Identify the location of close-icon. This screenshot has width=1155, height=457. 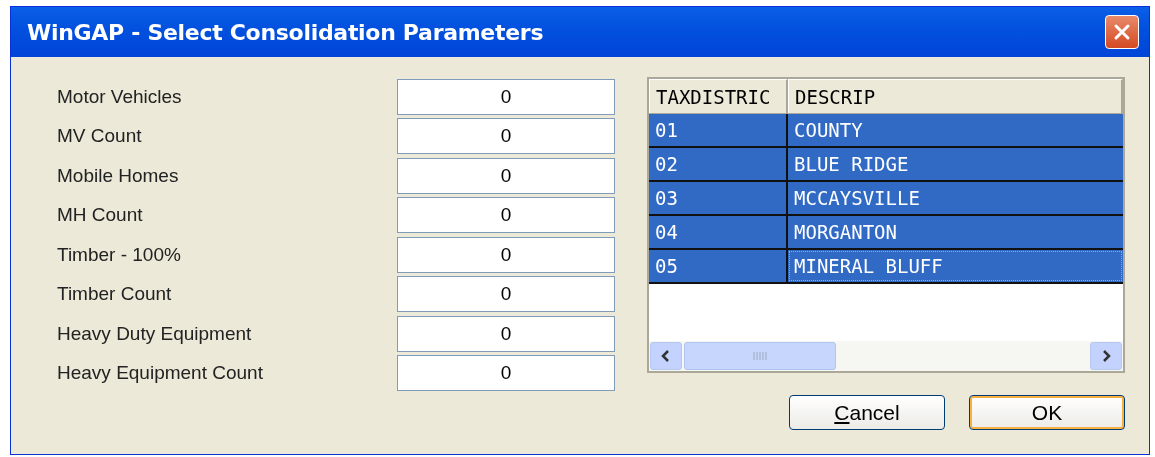
(1122, 32).